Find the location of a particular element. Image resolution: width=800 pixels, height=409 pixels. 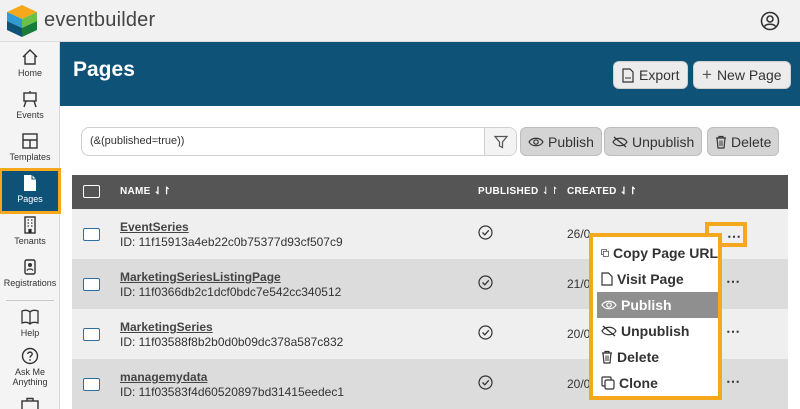

eye-icon is located at coordinates (609, 305).